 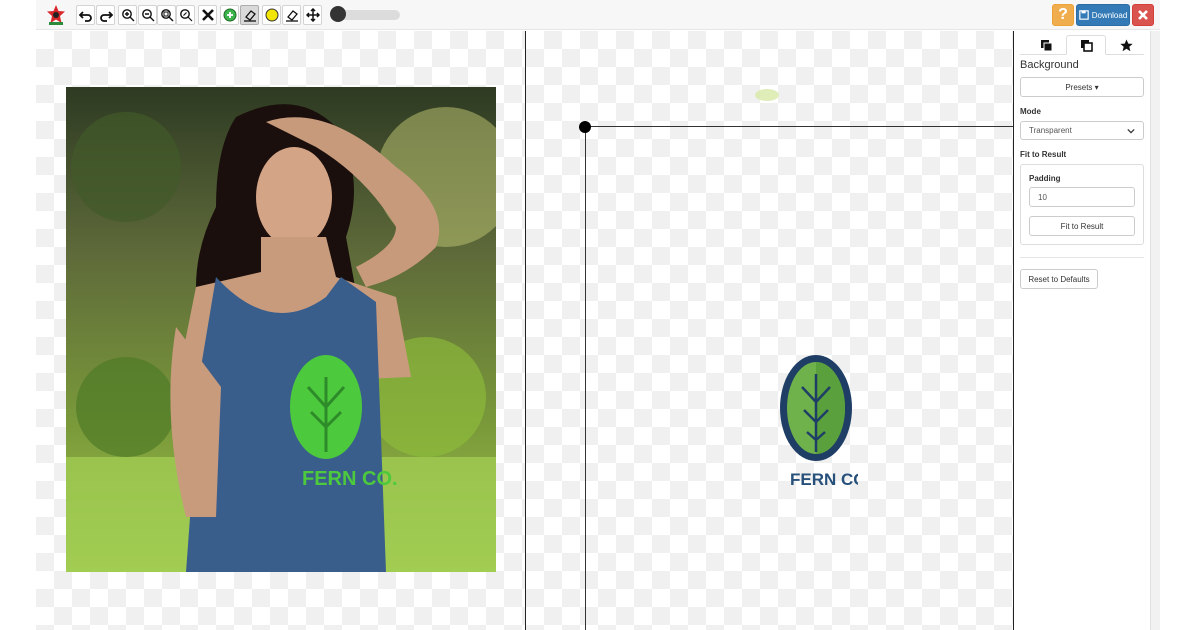 I want to click on clear-button, so click(x=207, y=15).